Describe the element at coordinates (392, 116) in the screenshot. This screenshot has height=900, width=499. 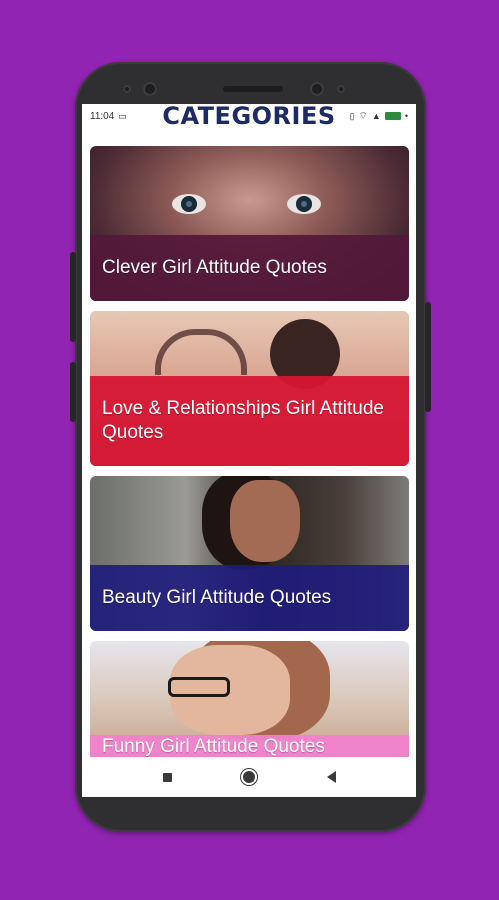
I see `battery-icon` at that location.